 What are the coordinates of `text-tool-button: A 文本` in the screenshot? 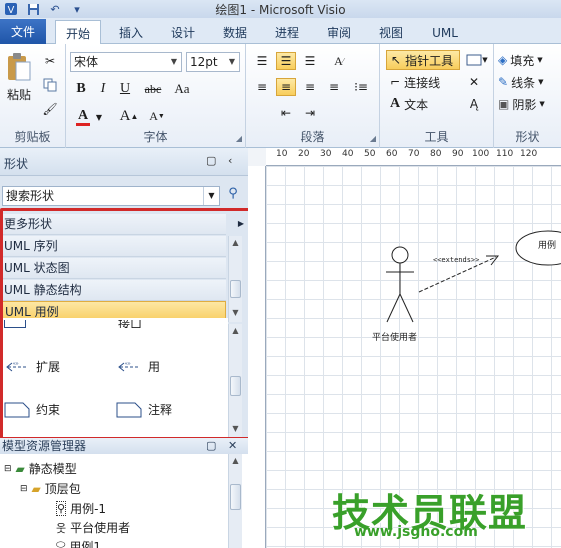 It's located at (423, 104).